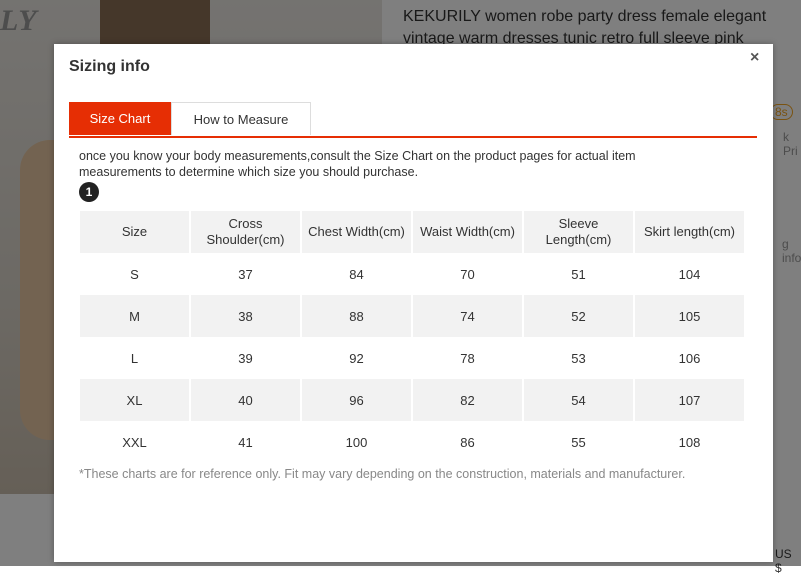 This screenshot has width=801, height=575. What do you see at coordinates (245, 442) in the screenshot?
I see `cell-cross-shoulder: 41` at bounding box center [245, 442].